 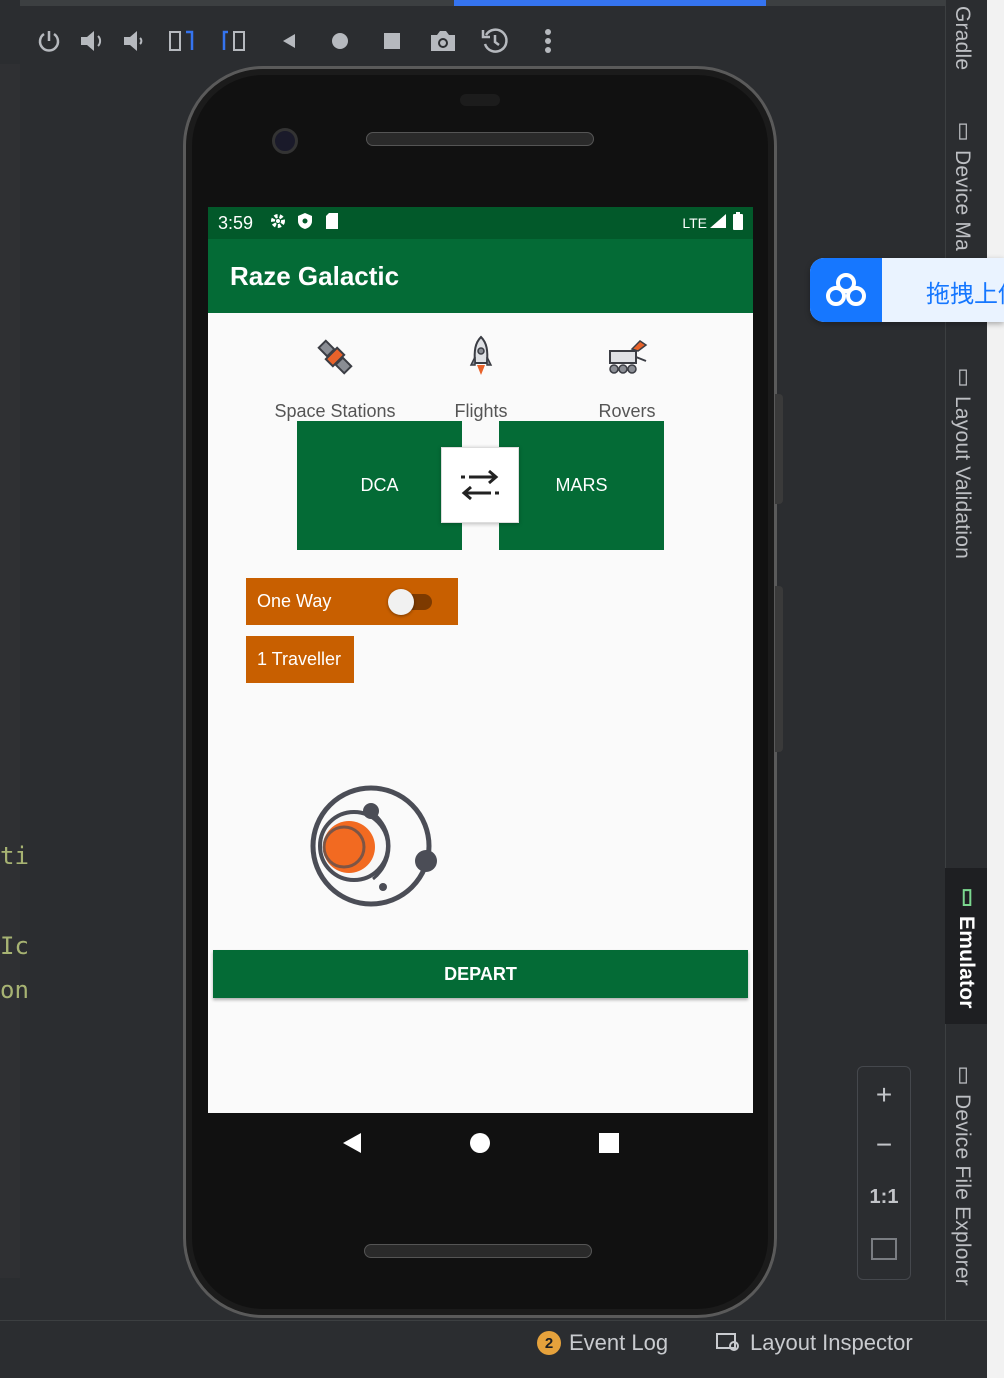 What do you see at coordinates (480, 276) in the screenshot?
I see `app-toolbar: Raze Galactic` at bounding box center [480, 276].